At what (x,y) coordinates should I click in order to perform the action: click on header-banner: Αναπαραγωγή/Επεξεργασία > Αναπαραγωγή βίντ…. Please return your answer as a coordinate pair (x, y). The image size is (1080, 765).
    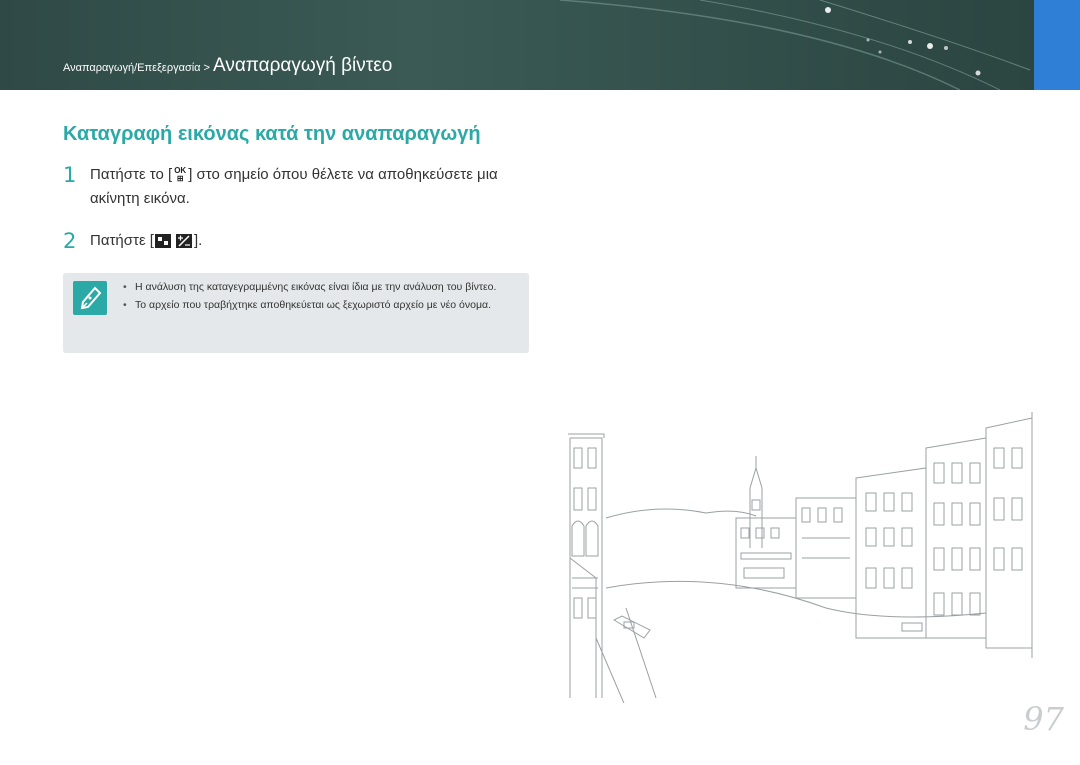
    Looking at the image, I should click on (517, 45).